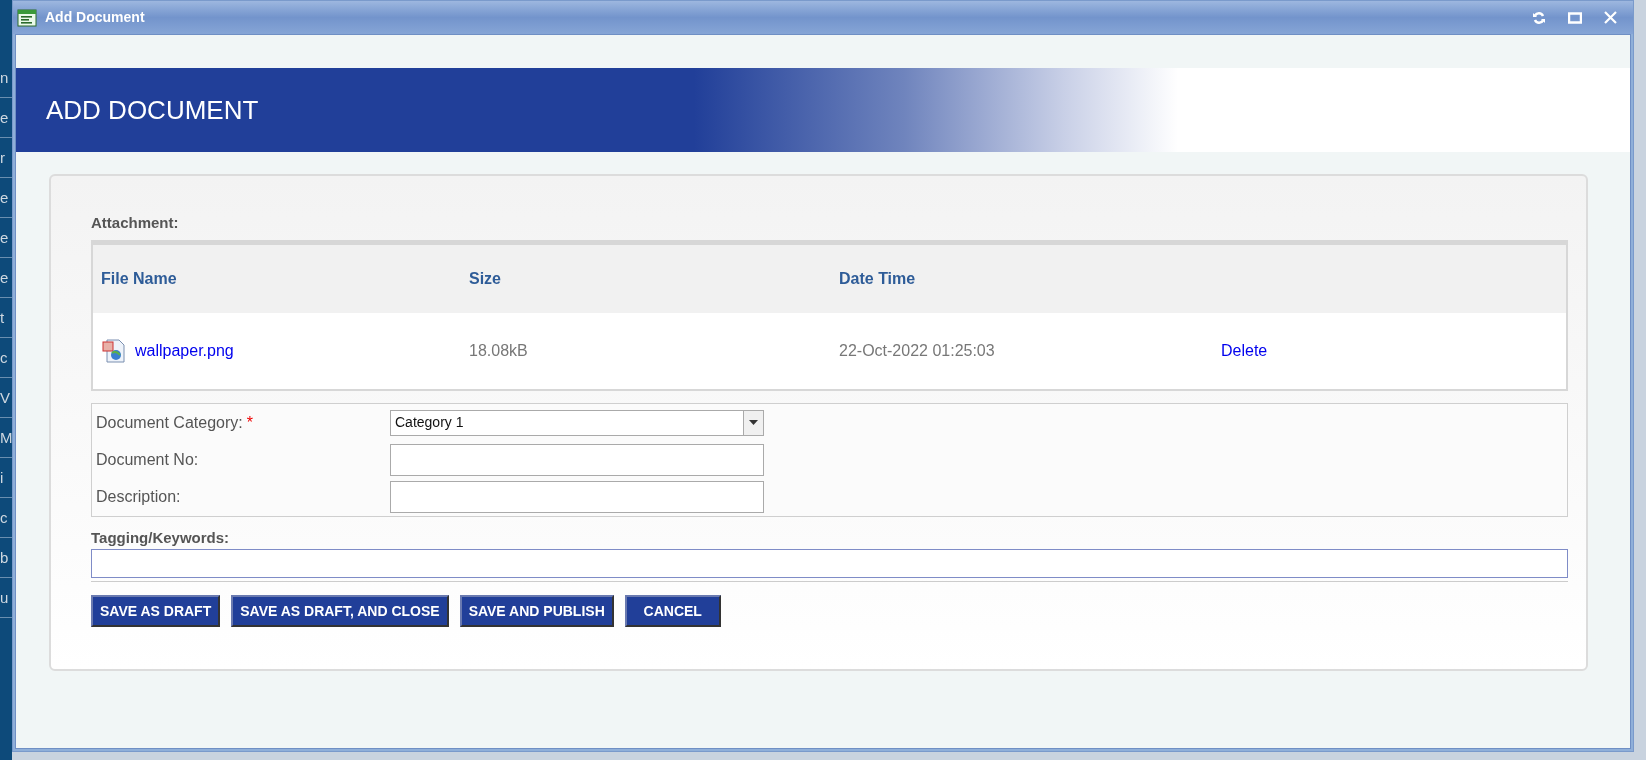 This screenshot has width=1646, height=760. I want to click on refresh-icon, so click(1539, 17).